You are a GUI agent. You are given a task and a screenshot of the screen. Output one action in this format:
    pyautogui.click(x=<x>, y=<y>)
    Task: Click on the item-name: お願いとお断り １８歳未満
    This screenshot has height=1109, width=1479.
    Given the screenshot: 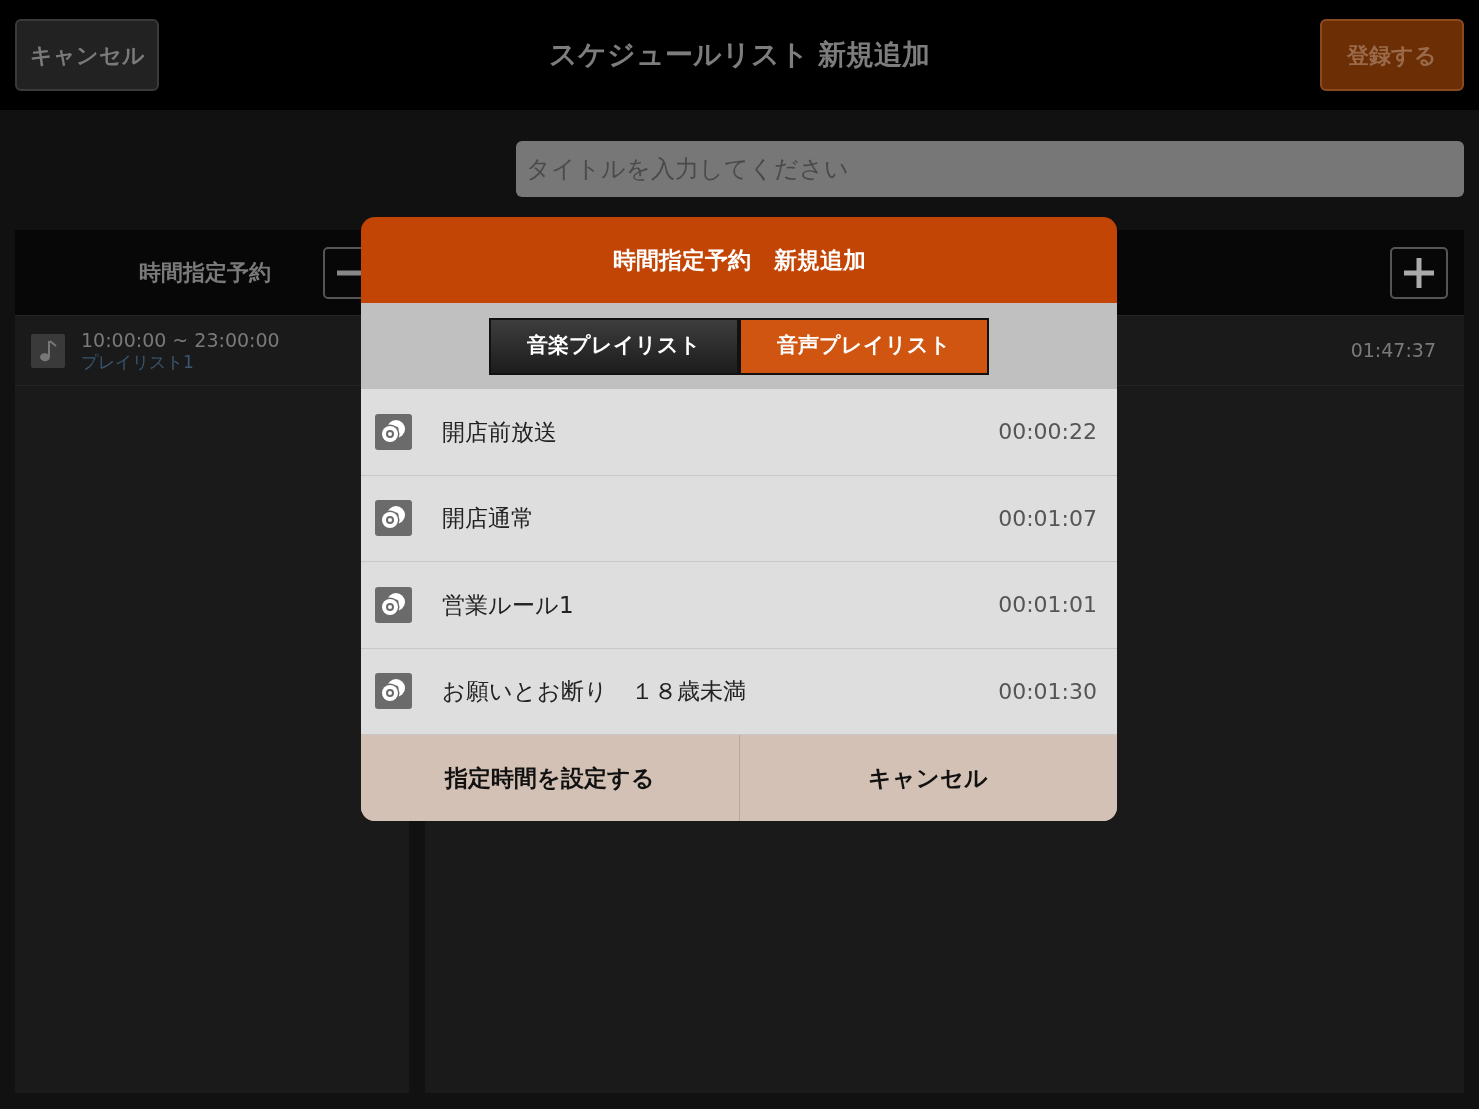 What is the action you would take?
    pyautogui.click(x=594, y=691)
    